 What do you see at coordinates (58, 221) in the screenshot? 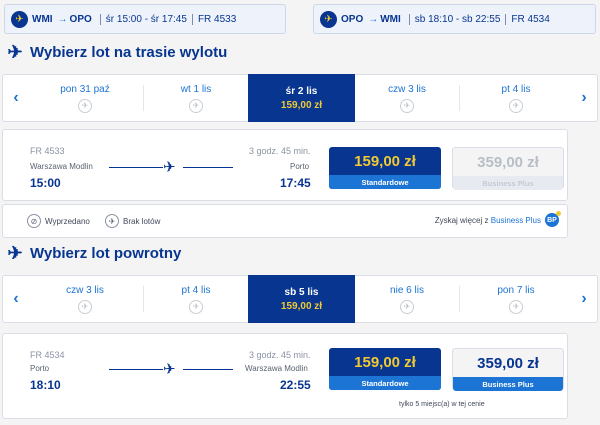
I see `legend-sold-out: ⊘ Wyprzedano` at bounding box center [58, 221].